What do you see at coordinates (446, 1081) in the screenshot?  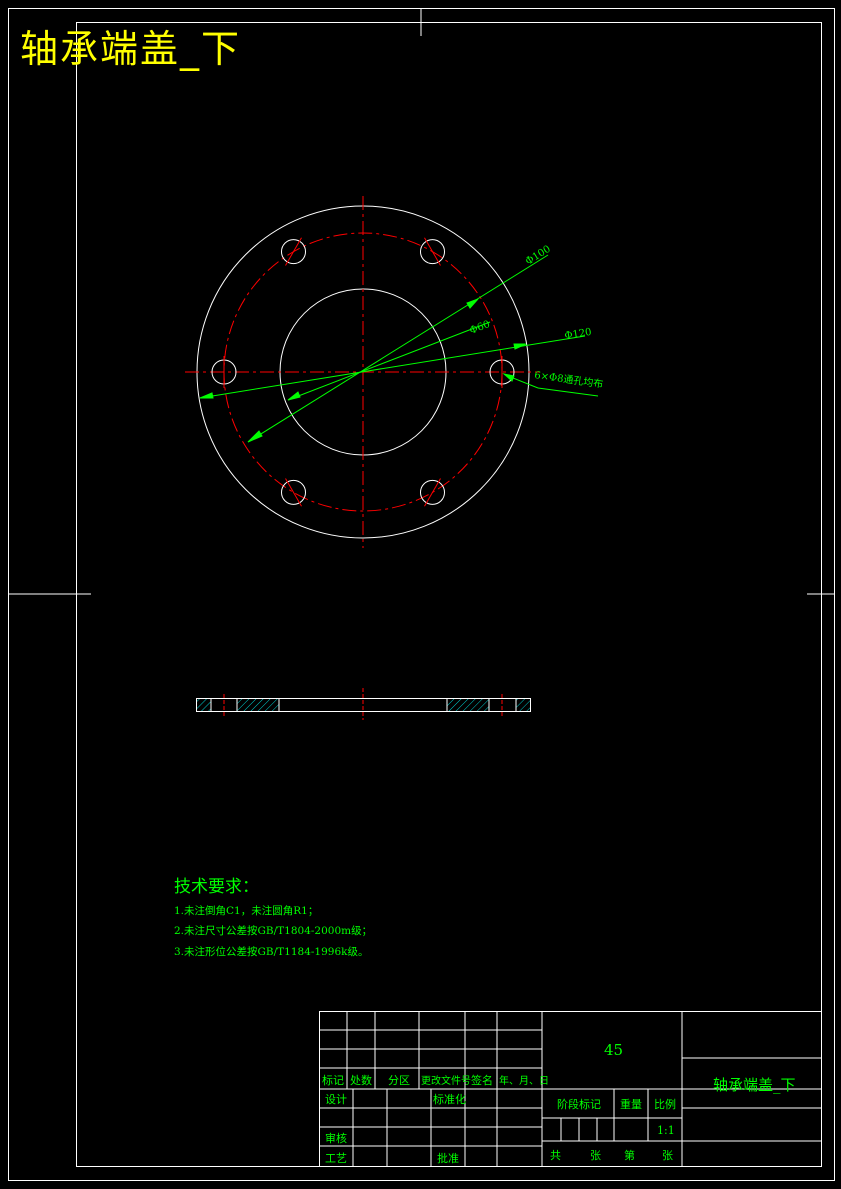 I see `tb-label-change-doc: 更改文件号` at bounding box center [446, 1081].